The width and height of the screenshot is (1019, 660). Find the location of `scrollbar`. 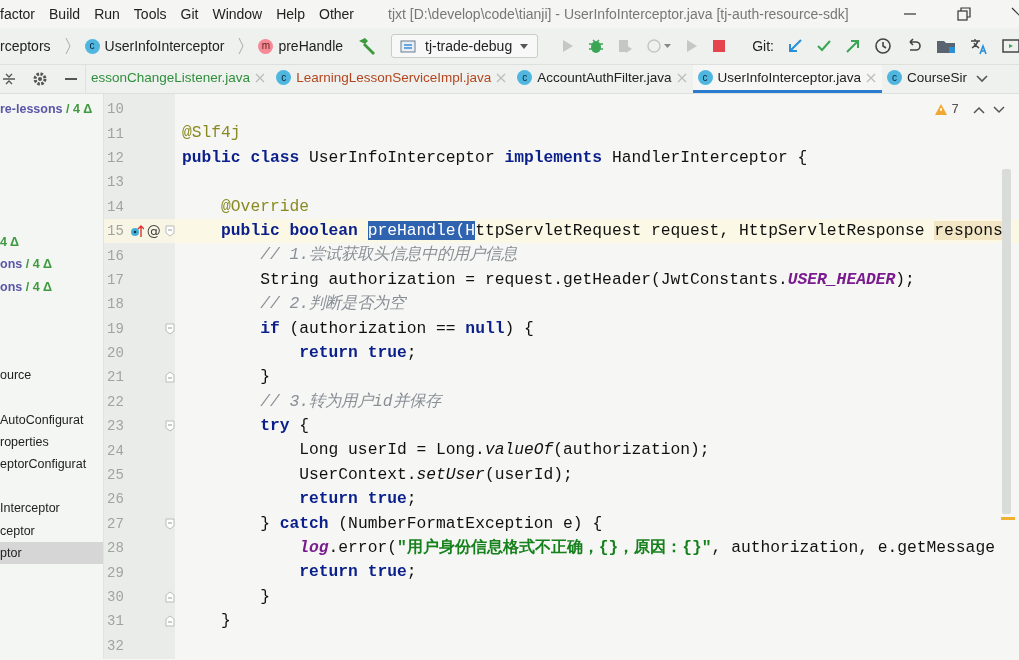

scrollbar is located at coordinates (1006, 341).